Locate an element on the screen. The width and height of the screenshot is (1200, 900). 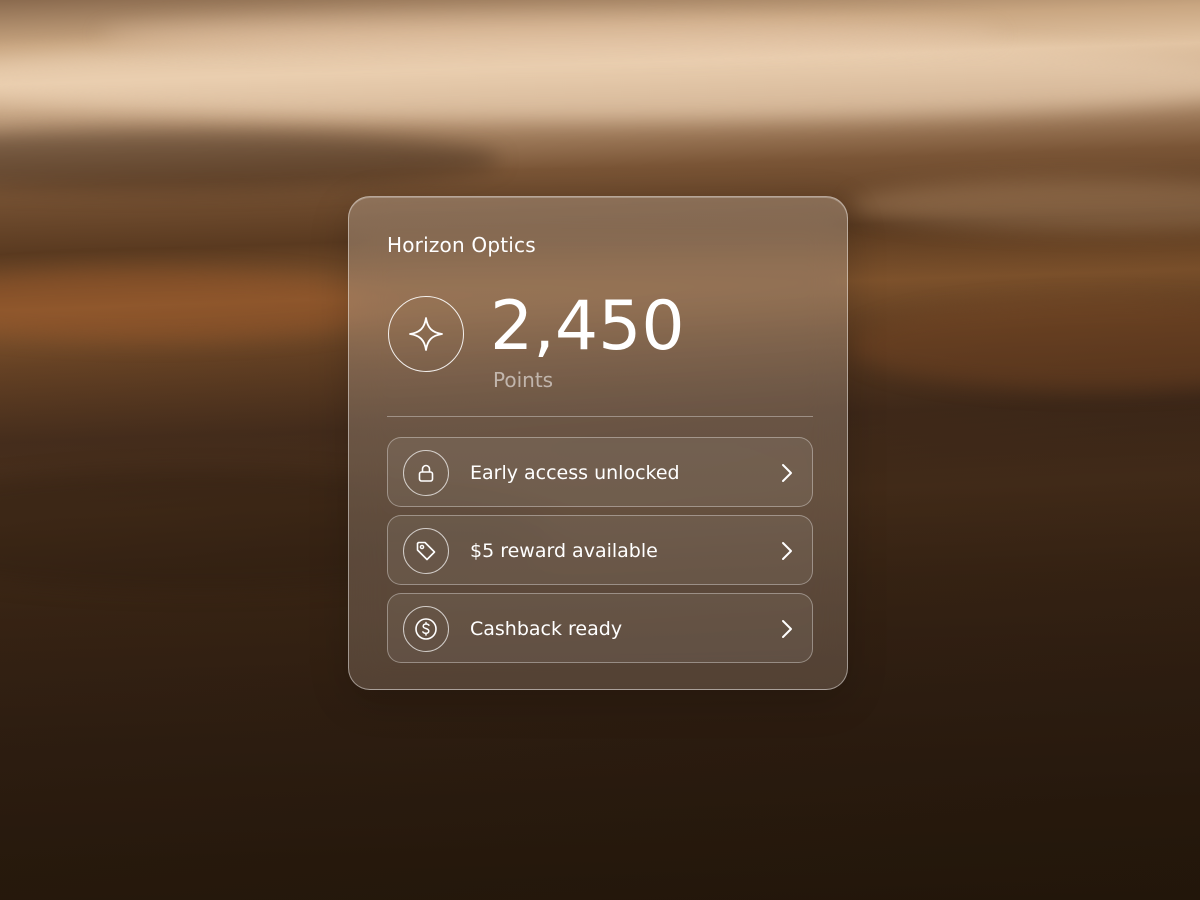
divider is located at coordinates (600, 416).